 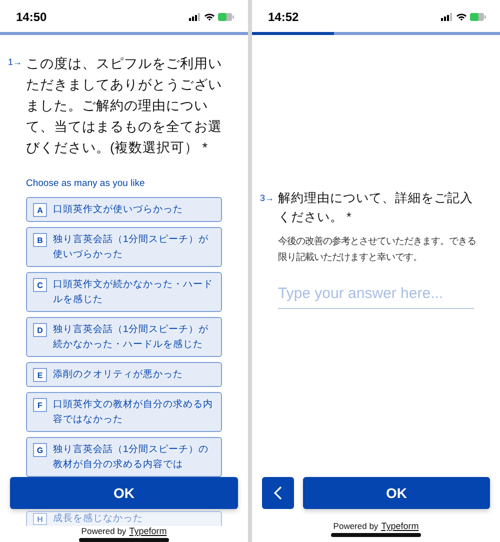 What do you see at coordinates (31, 17) in the screenshot?
I see `status-time: 14:50` at bounding box center [31, 17].